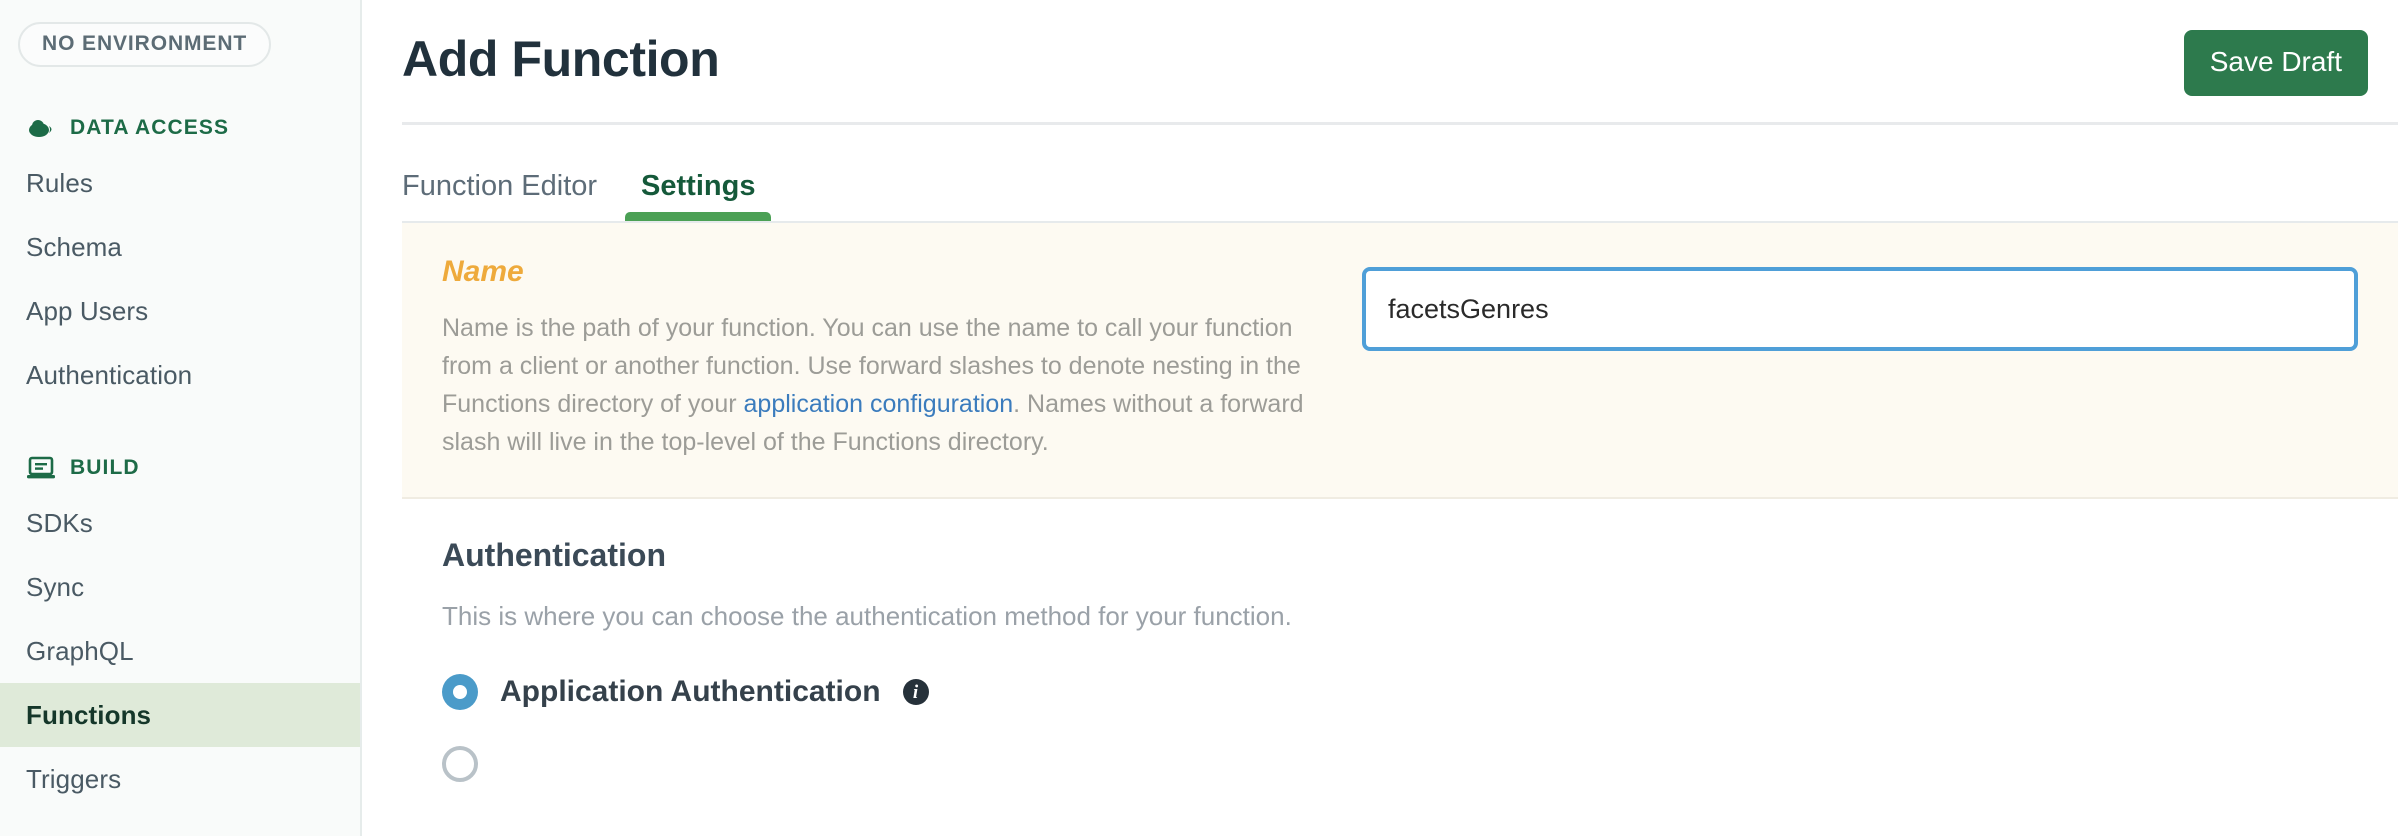 The height and width of the screenshot is (836, 2398). I want to click on radio-selected-icon, so click(460, 692).